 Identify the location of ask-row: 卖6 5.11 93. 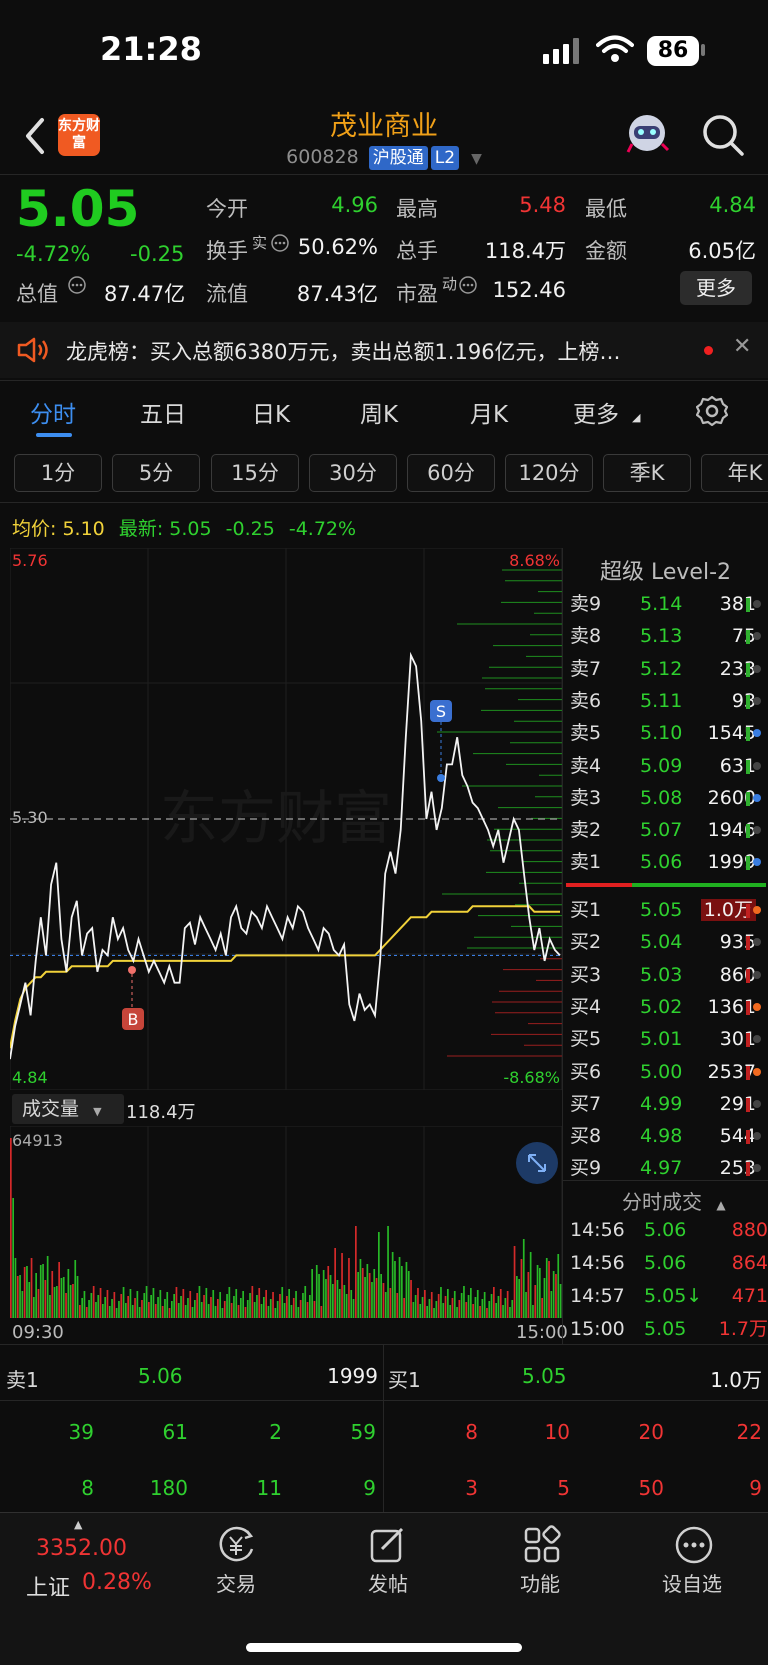
(669, 701).